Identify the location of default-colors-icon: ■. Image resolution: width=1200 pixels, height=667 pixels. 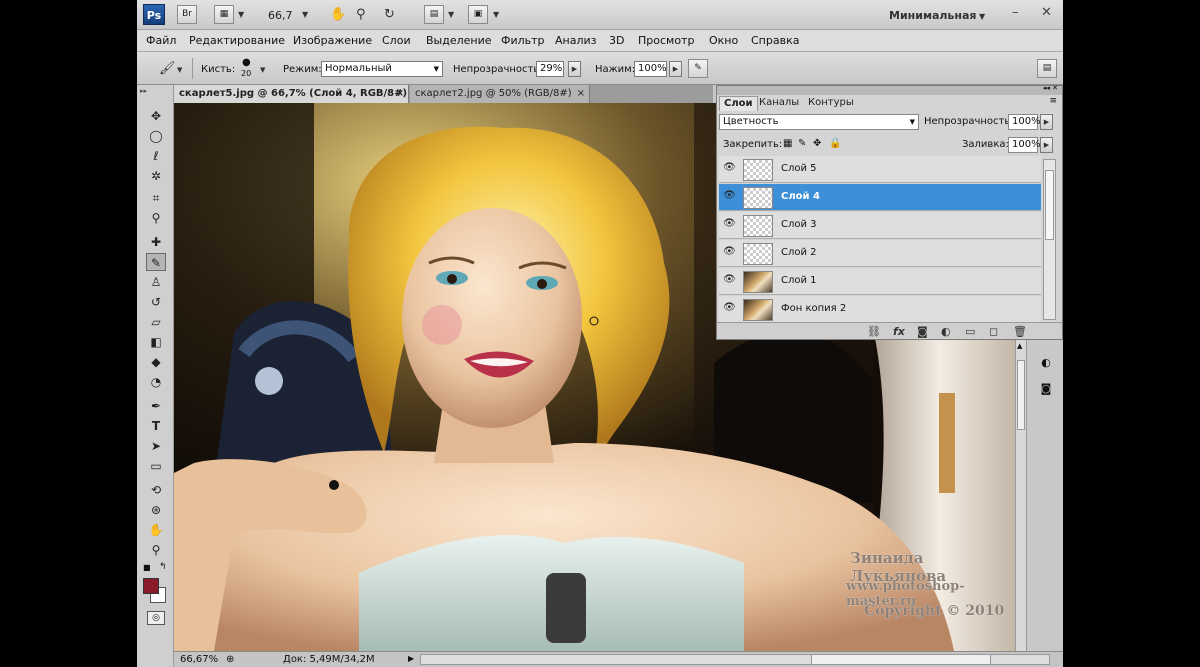
(147, 567).